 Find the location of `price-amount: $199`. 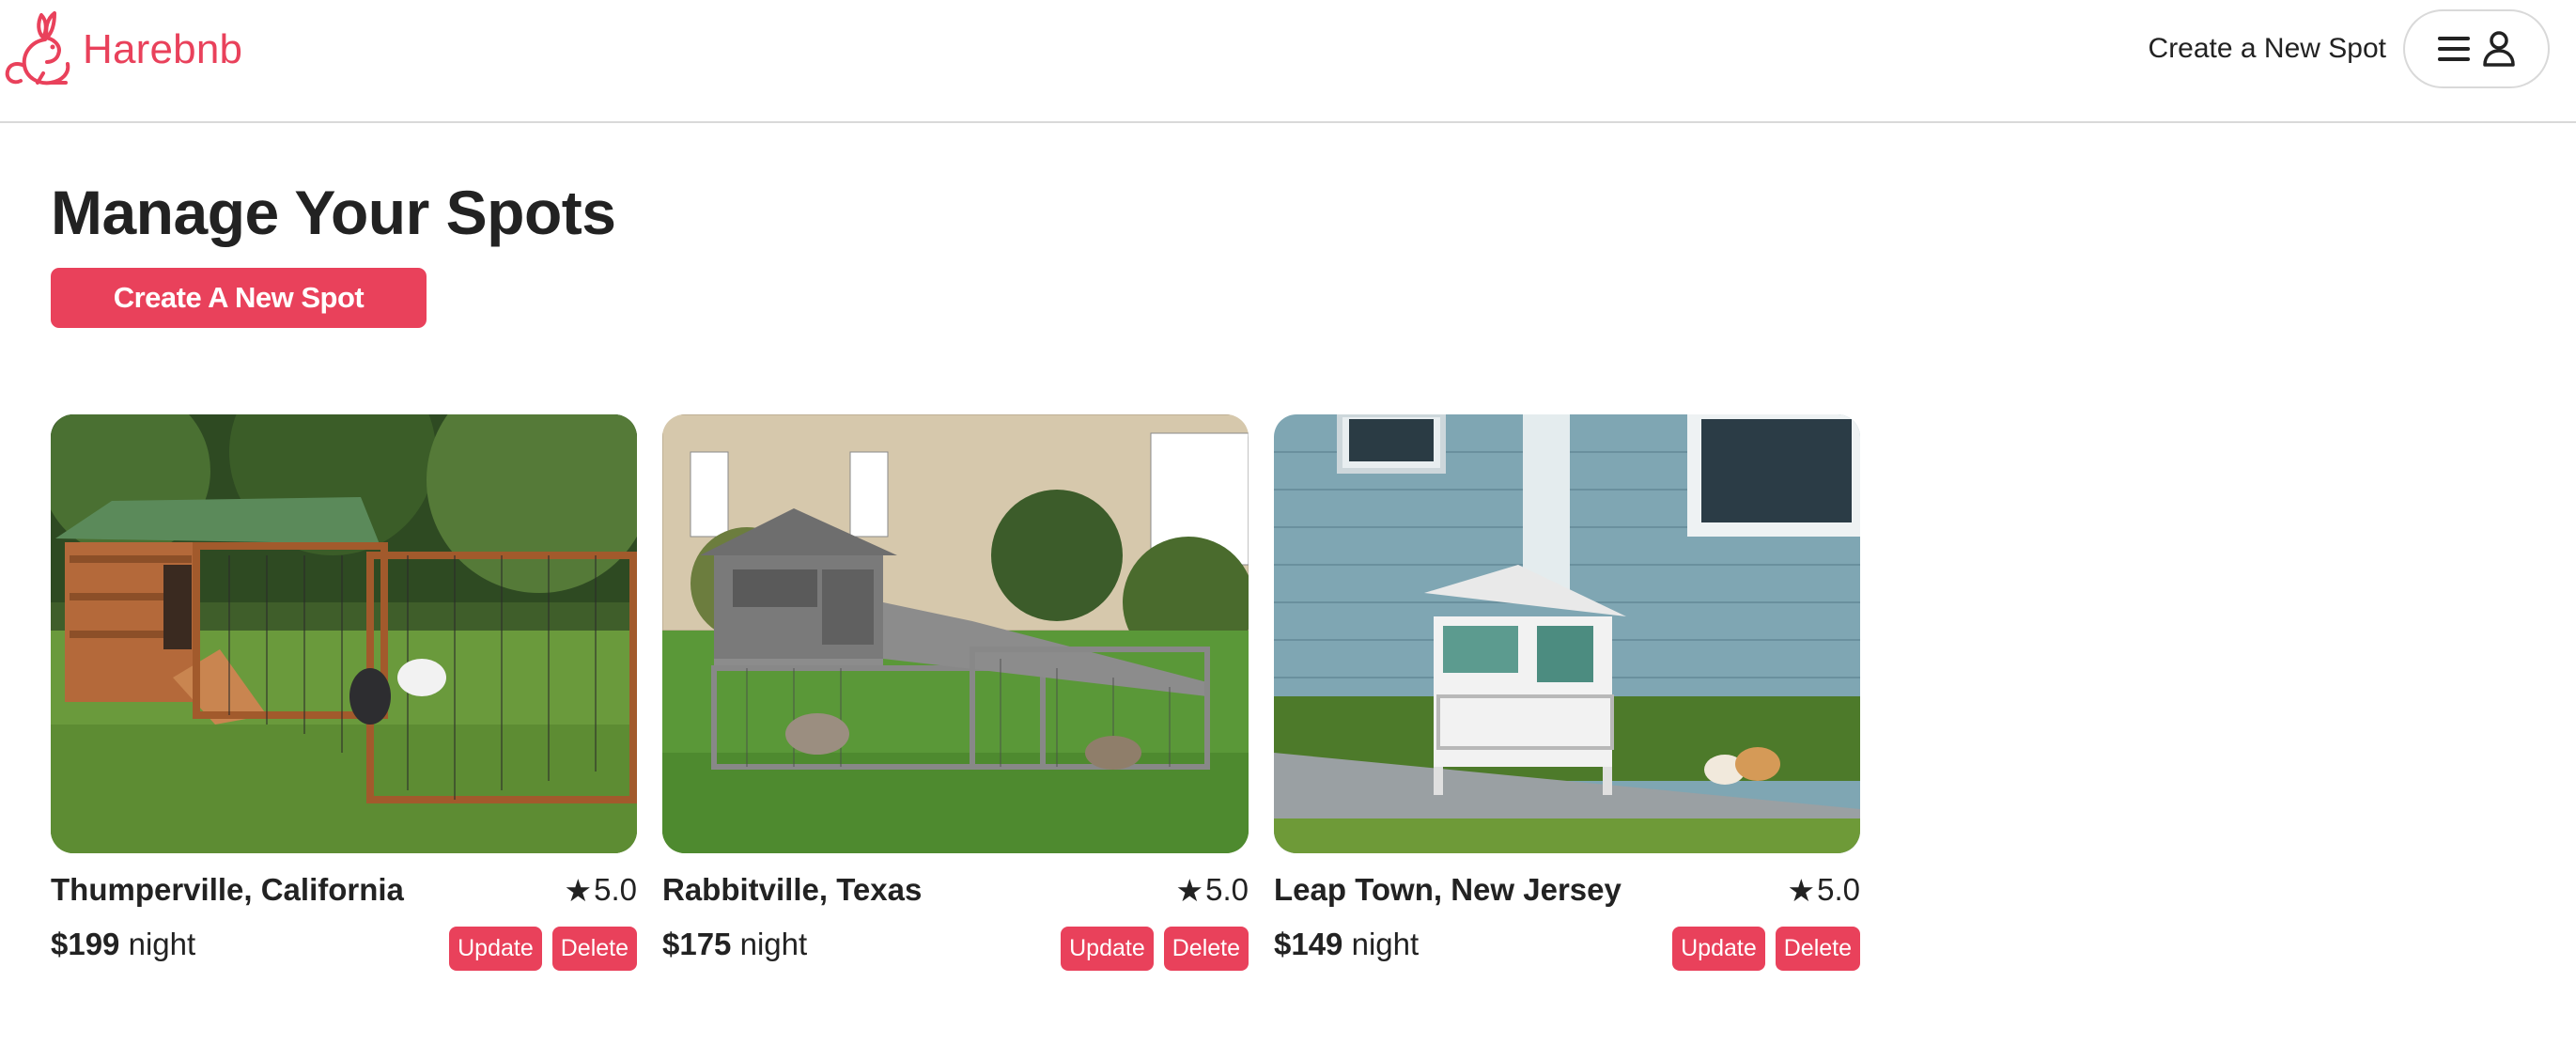

price-amount: $199 is located at coordinates (85, 944).